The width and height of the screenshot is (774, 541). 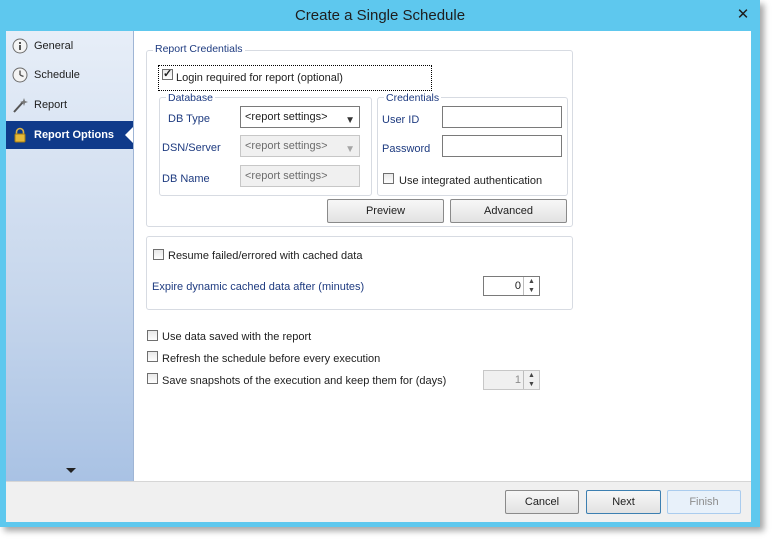 I want to click on info-icon, so click(x=20, y=46).